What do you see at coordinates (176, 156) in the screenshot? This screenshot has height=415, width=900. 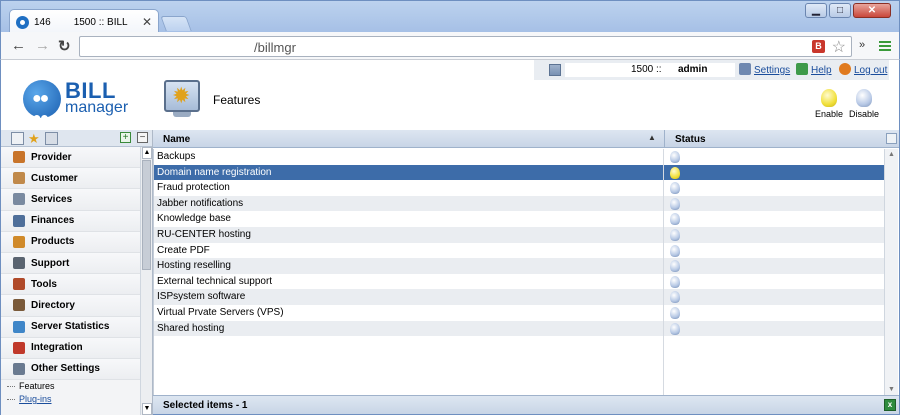 I see `feature-name-cell: Backups` at bounding box center [176, 156].